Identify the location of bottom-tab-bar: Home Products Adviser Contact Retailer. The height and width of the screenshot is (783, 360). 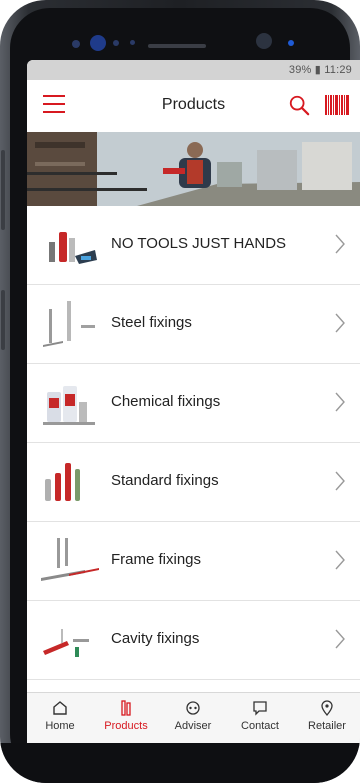
(193, 717).